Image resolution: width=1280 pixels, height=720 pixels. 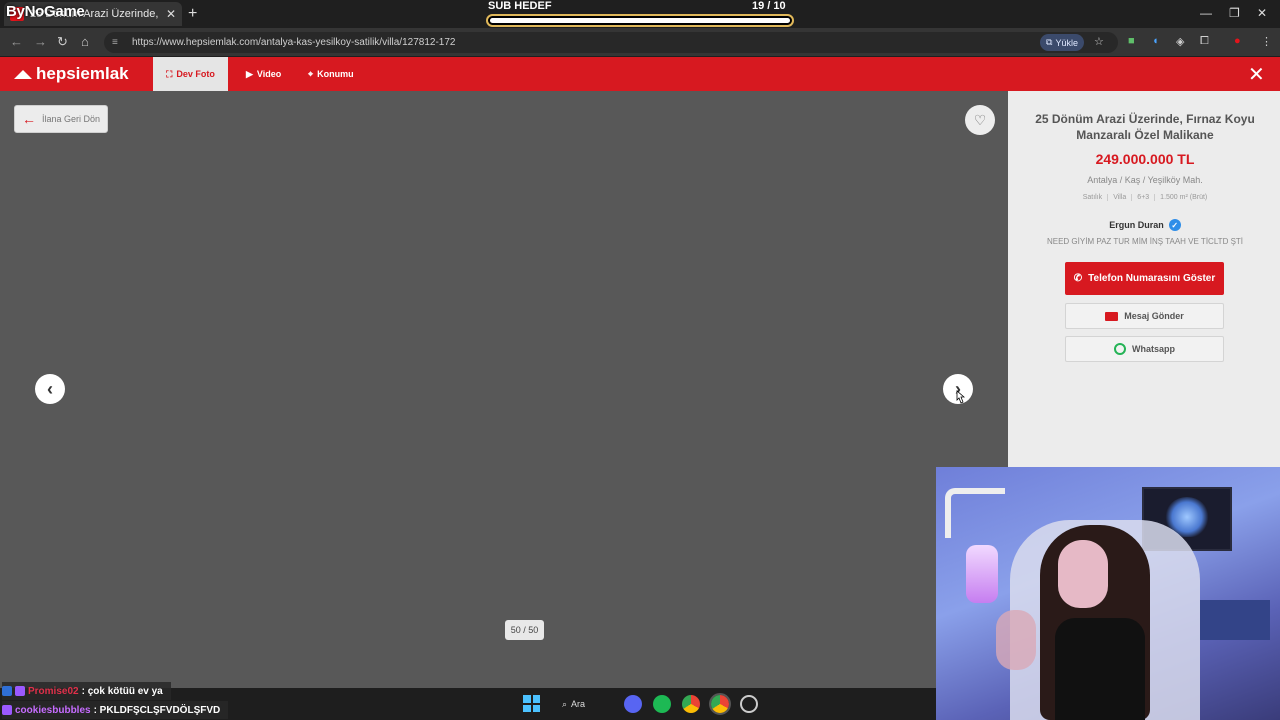 I want to click on attribute-rooms: 6+3, so click(x=1143, y=197).